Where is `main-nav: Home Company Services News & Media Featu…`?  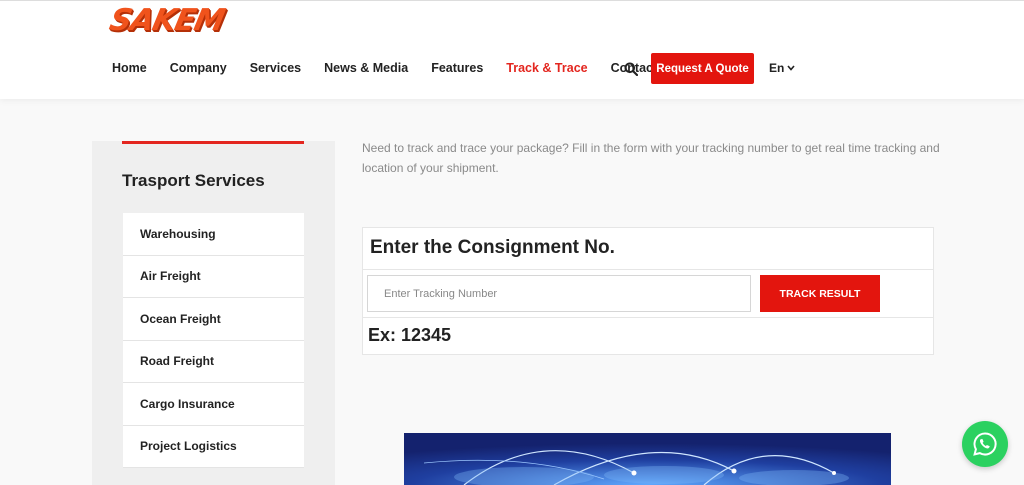
main-nav: Home Company Services News & Media Featu… is located at coordinates (396, 68).